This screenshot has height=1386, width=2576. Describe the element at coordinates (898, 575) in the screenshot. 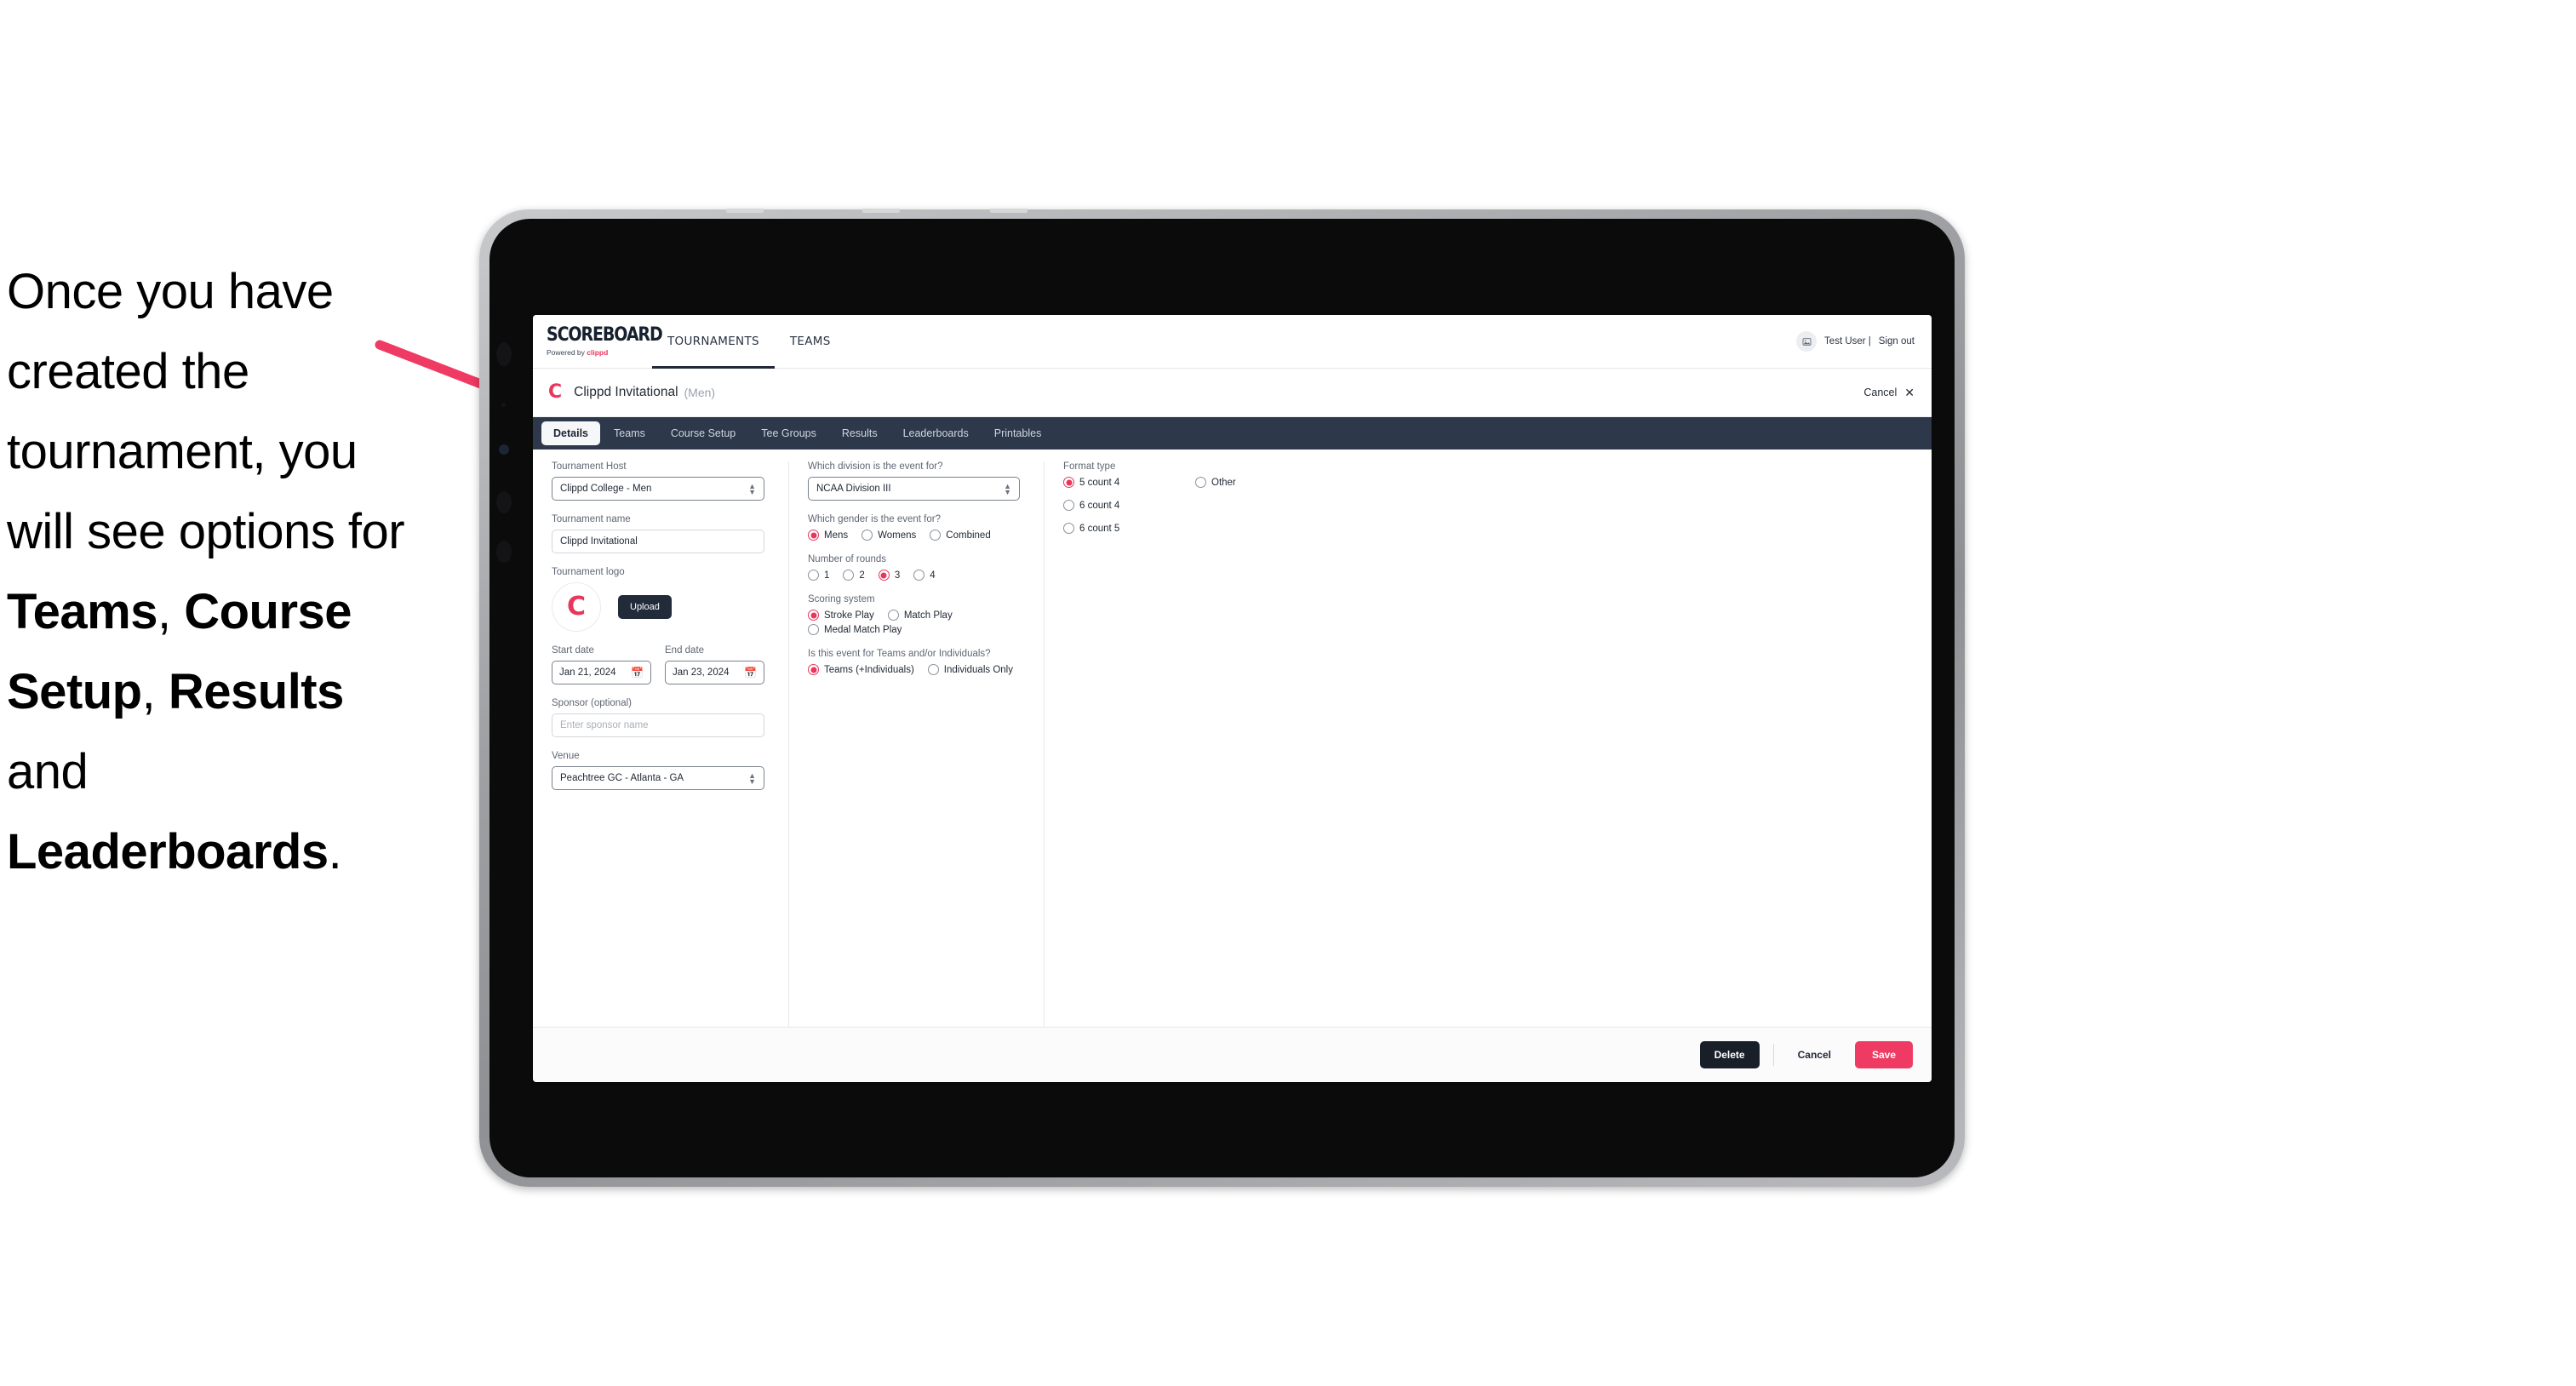

I see `rounds-label-3: 3` at that location.